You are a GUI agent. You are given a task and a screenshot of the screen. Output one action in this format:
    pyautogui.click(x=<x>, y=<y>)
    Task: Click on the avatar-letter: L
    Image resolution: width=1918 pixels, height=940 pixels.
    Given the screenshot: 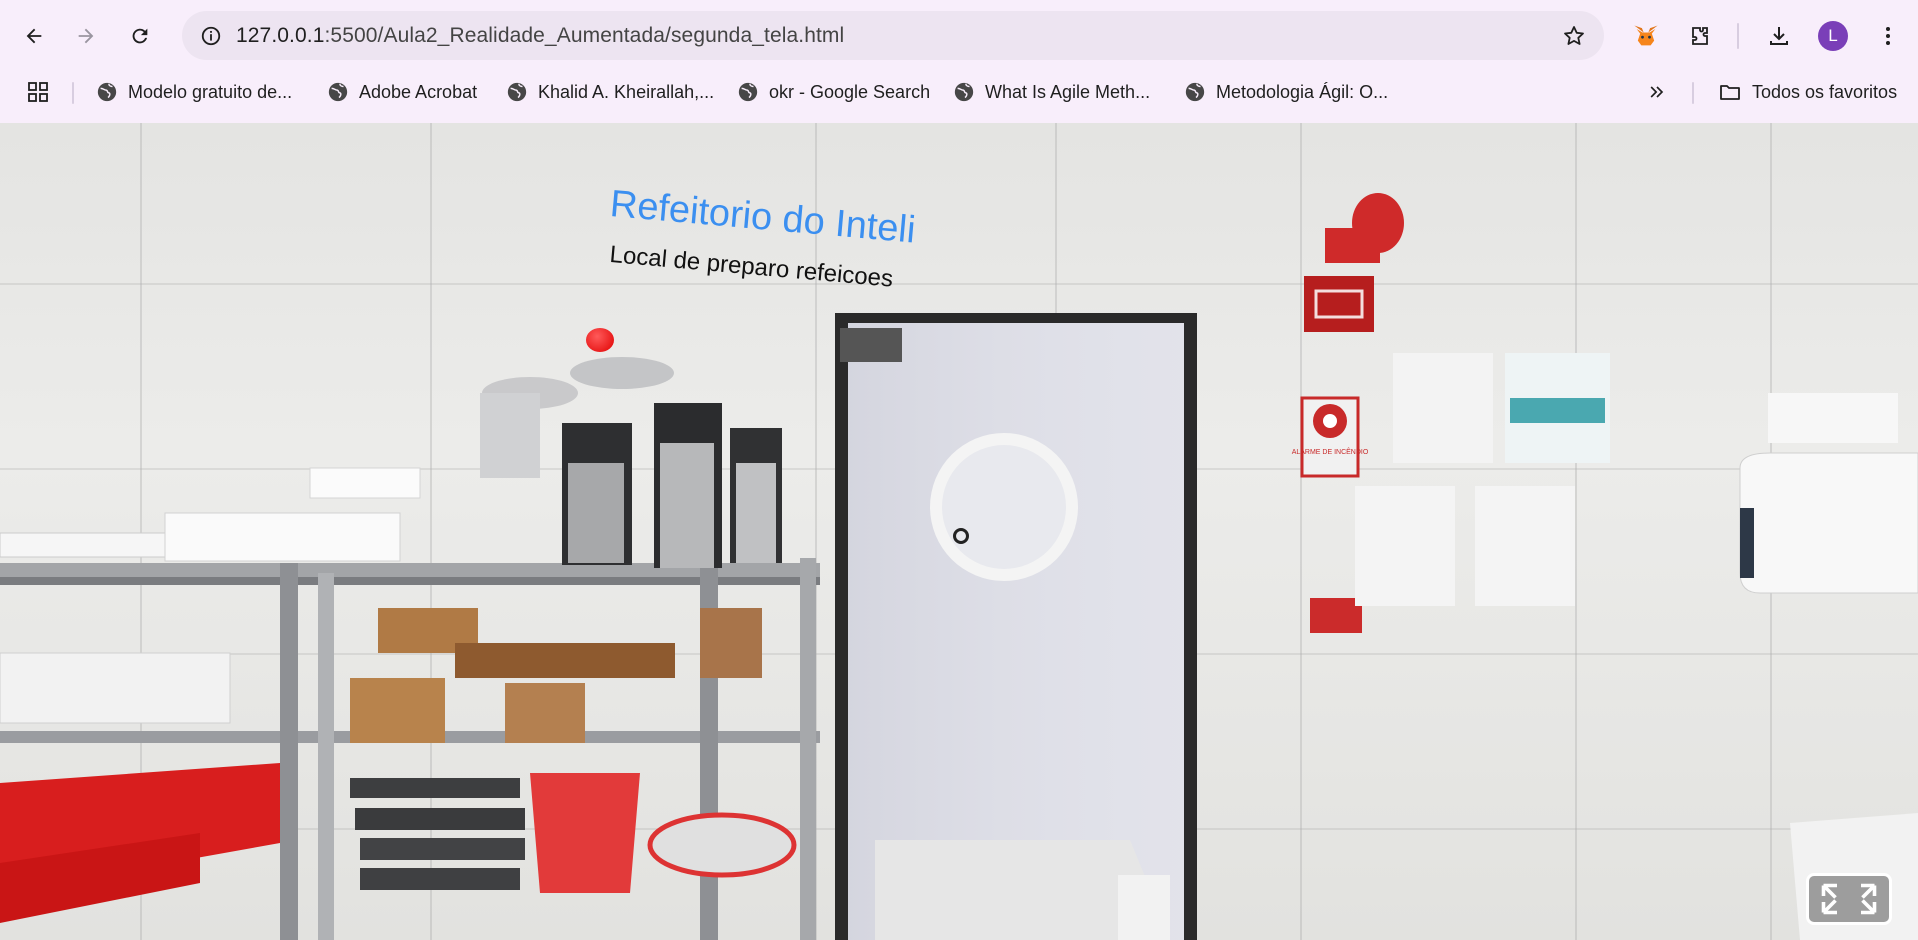 What is the action you would take?
    pyautogui.click(x=1833, y=35)
    